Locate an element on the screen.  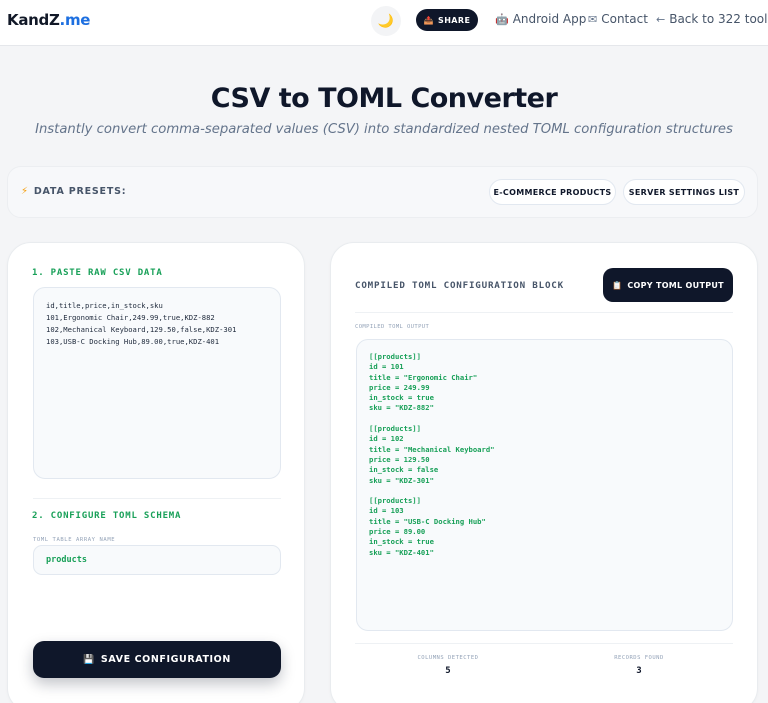
share-button: 📤 SHARE is located at coordinates (447, 20).